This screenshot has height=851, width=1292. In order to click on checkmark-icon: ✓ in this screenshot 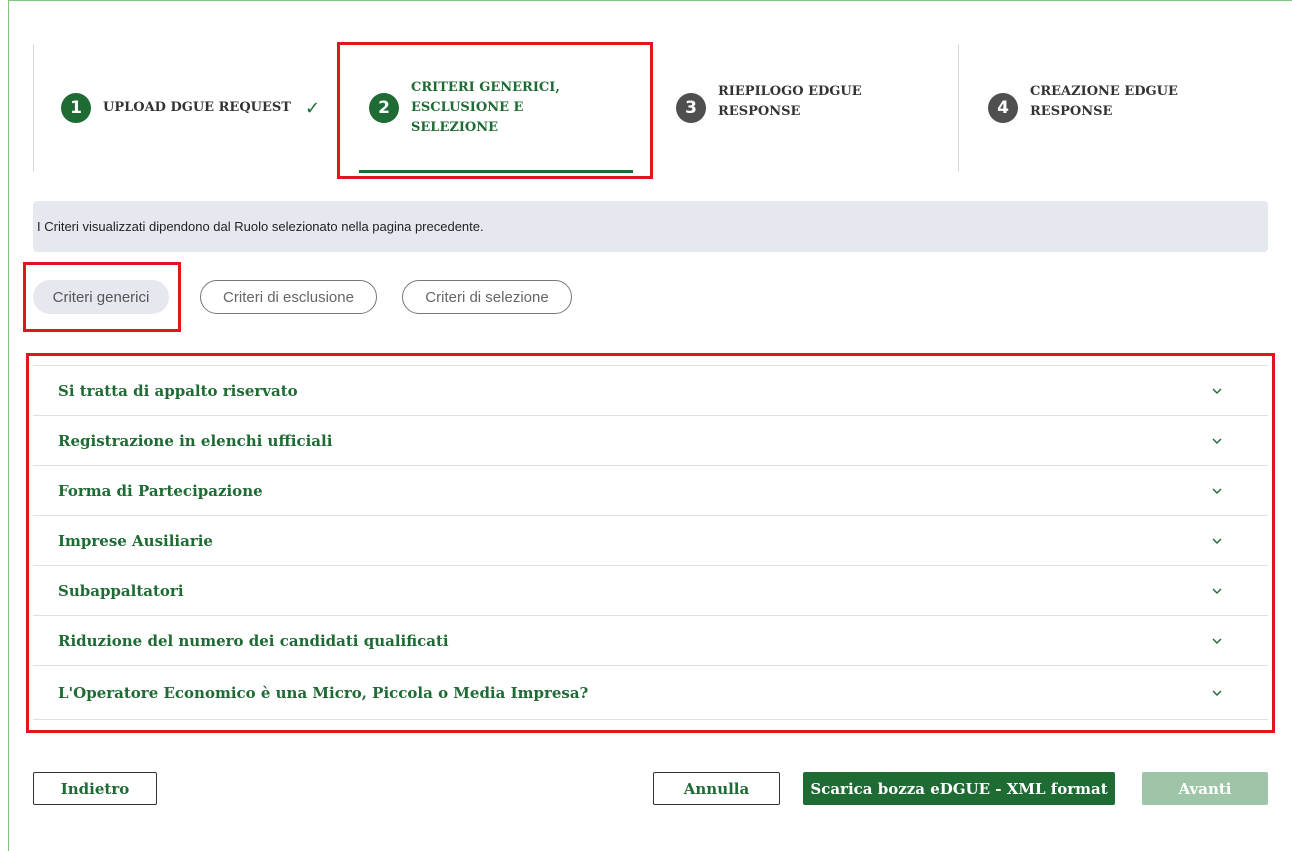, I will do `click(312, 108)`.